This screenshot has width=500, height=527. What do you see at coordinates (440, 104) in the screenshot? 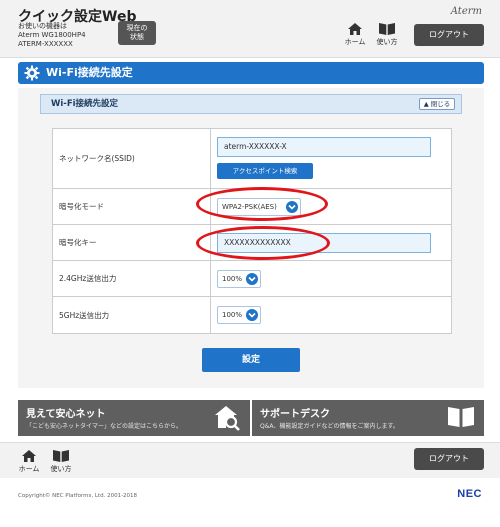
I see `close-label: 閉じる` at bounding box center [440, 104].